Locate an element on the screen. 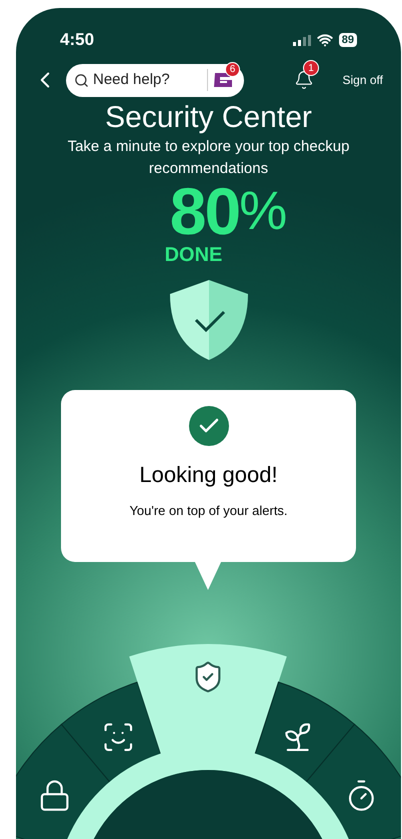  progress-percent: 80 is located at coordinates (205, 211).